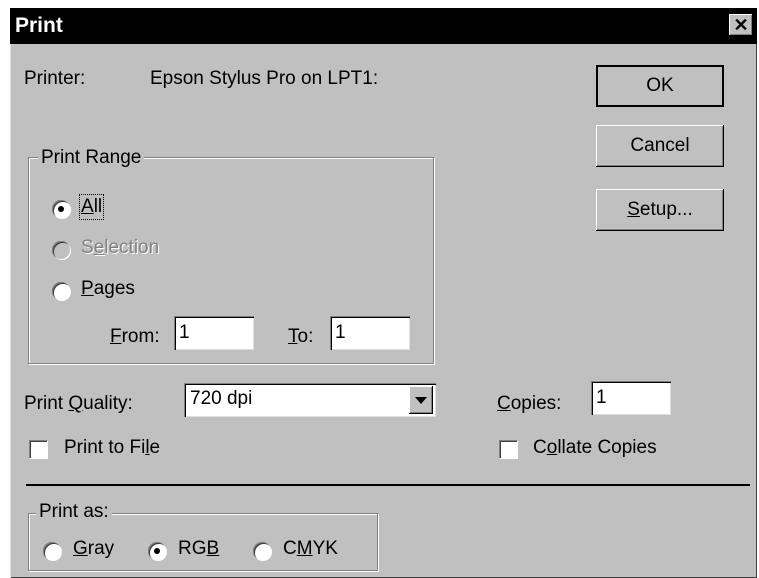 The height and width of the screenshot is (578, 759). I want to click on radio-pages-label: Pages, so click(108, 289).